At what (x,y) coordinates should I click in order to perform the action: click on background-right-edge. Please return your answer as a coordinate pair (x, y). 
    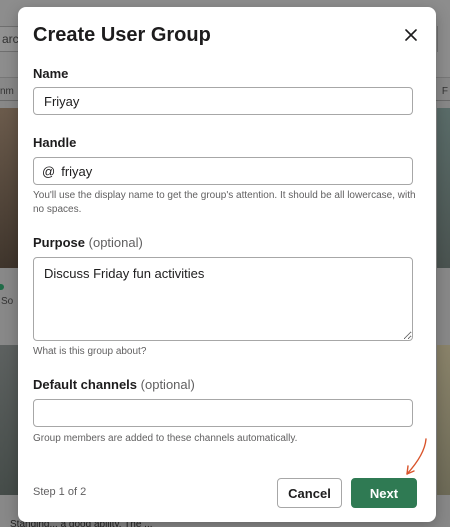
    Looking at the image, I should click on (443, 39).